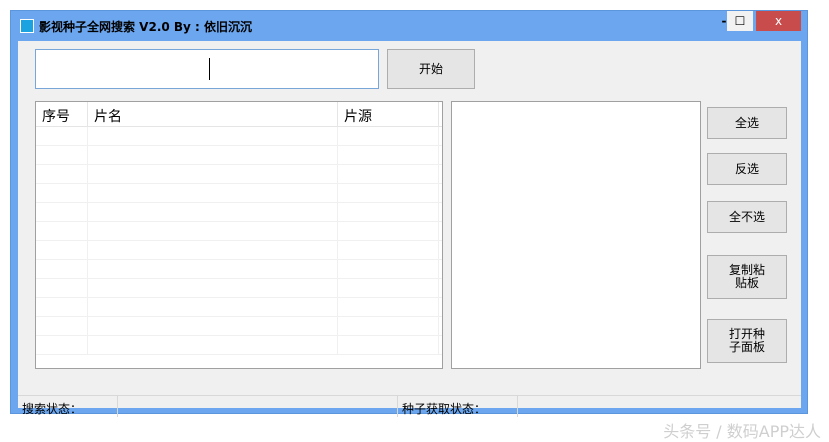 This screenshot has width=829, height=442. What do you see at coordinates (778, 21) in the screenshot?
I see `close-button: x` at bounding box center [778, 21].